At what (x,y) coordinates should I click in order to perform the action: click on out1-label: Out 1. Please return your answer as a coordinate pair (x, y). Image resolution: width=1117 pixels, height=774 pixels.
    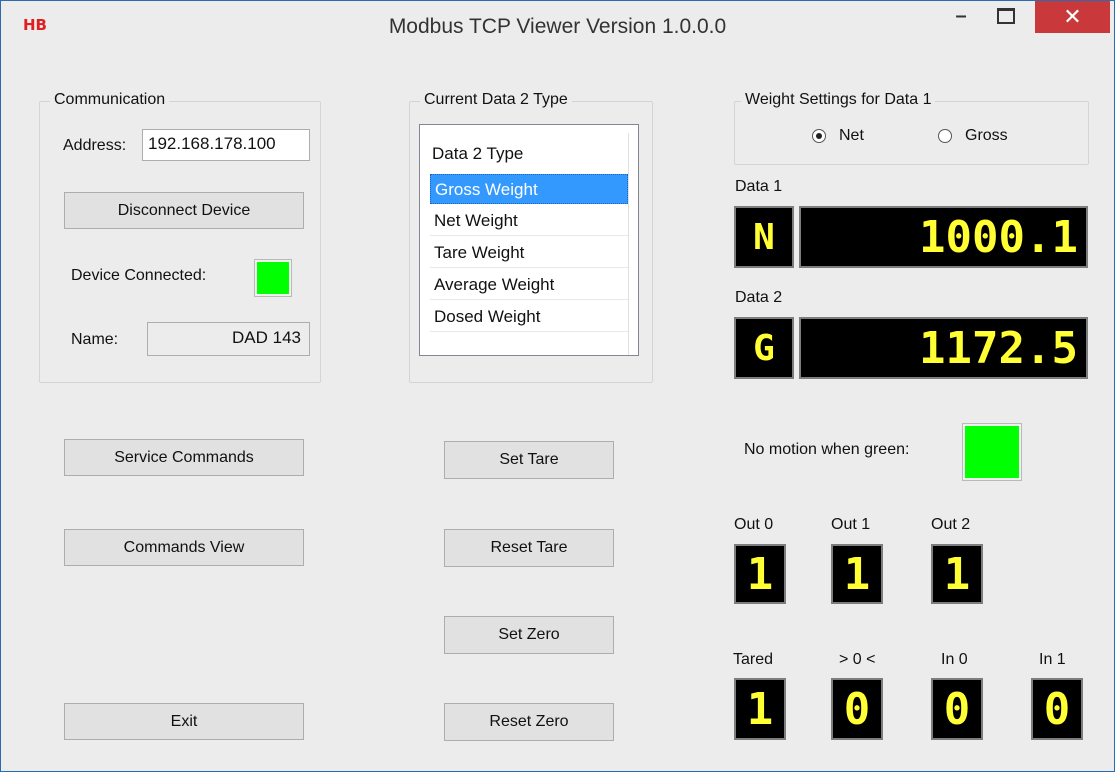
    Looking at the image, I should click on (851, 524).